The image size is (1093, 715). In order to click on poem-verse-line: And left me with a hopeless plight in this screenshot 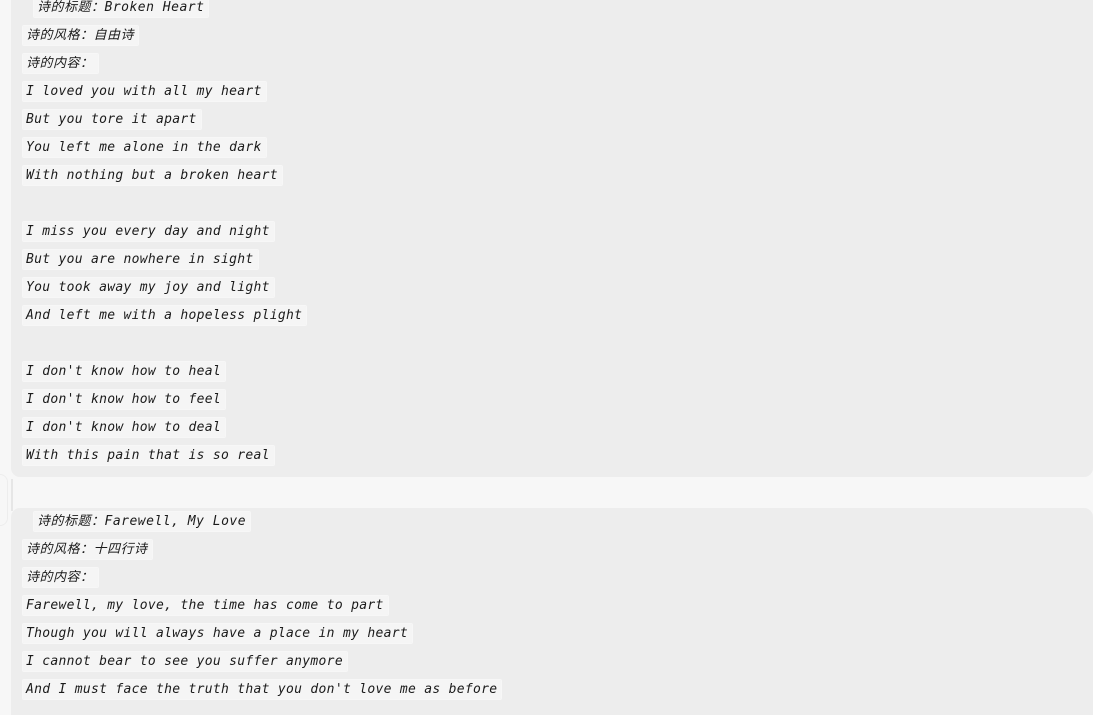, I will do `click(558, 316)`.